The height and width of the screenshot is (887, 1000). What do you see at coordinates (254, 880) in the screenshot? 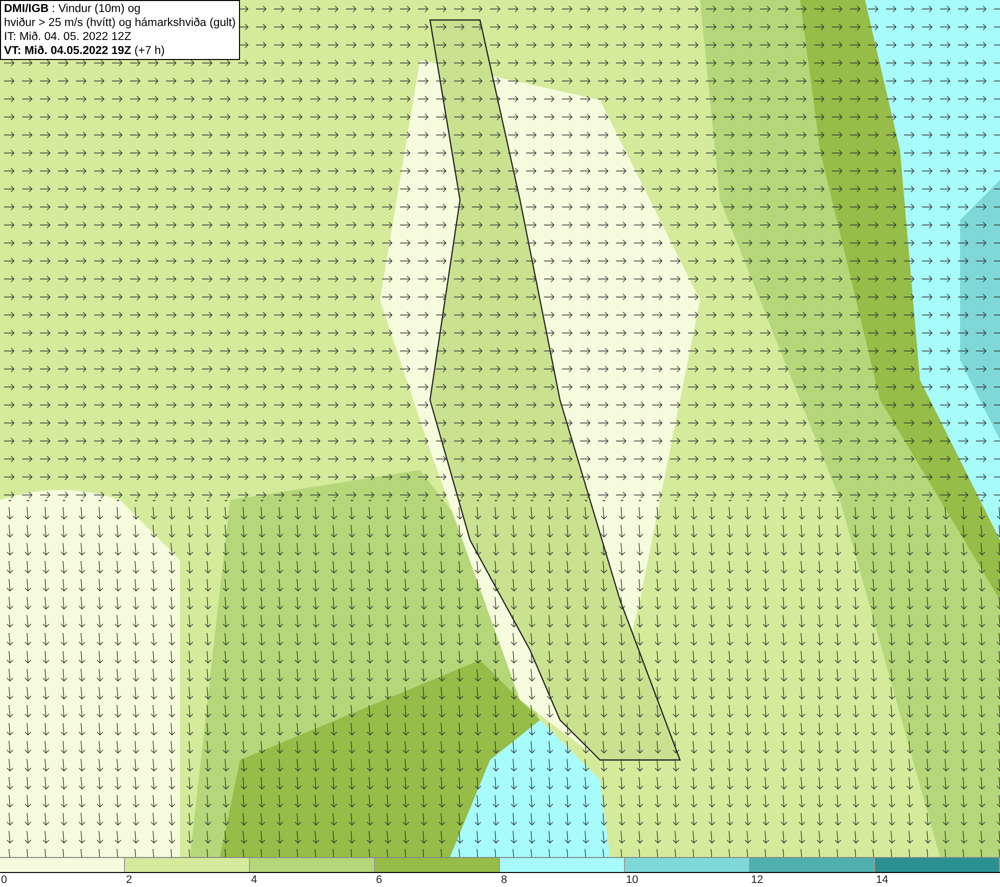
I see `legend-tick-label: 4` at bounding box center [254, 880].